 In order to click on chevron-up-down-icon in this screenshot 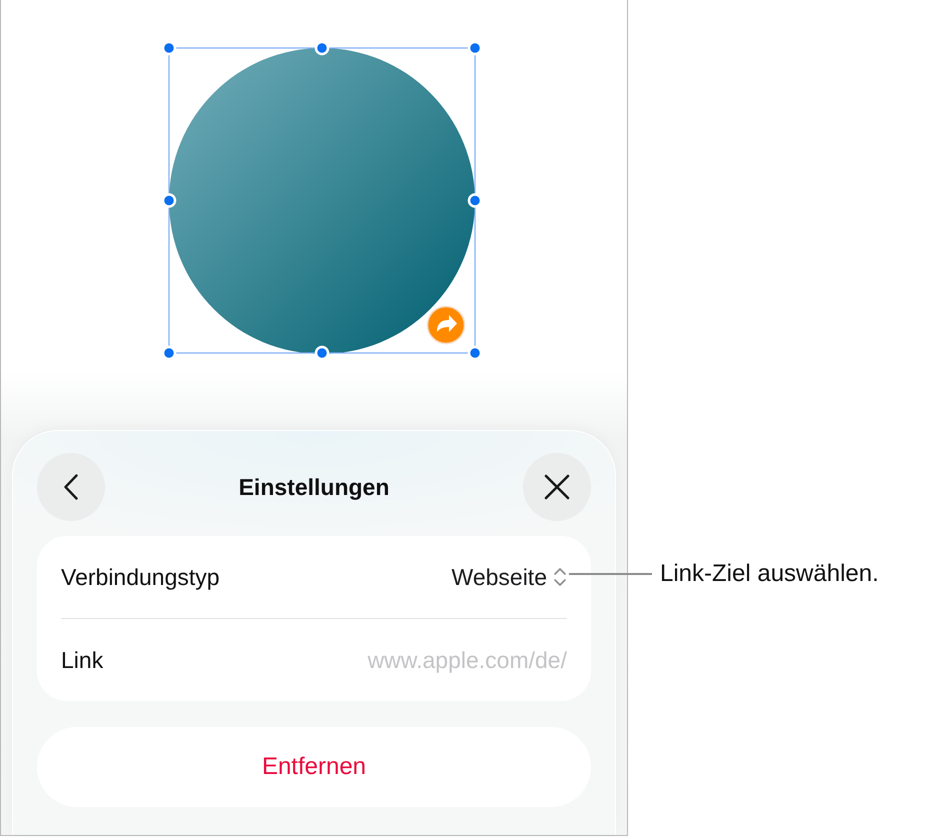, I will do `click(560, 577)`.